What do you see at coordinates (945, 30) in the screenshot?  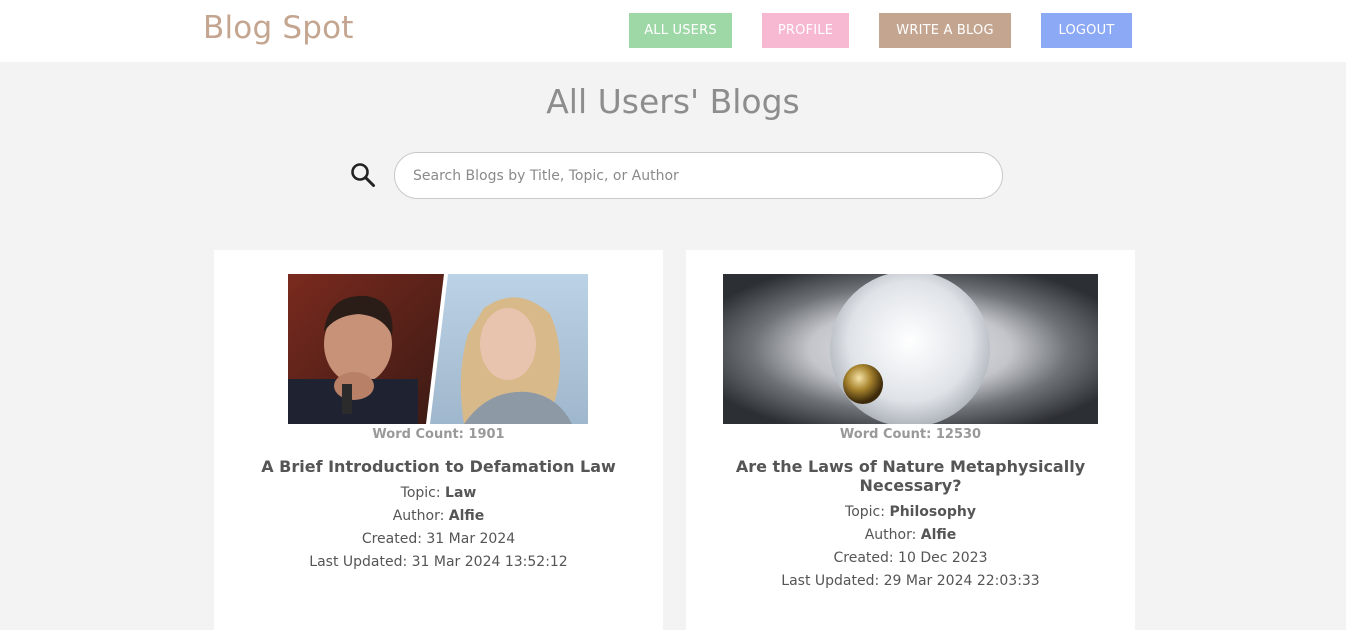 I see `write-blog-button: WRITE A BLOG` at bounding box center [945, 30].